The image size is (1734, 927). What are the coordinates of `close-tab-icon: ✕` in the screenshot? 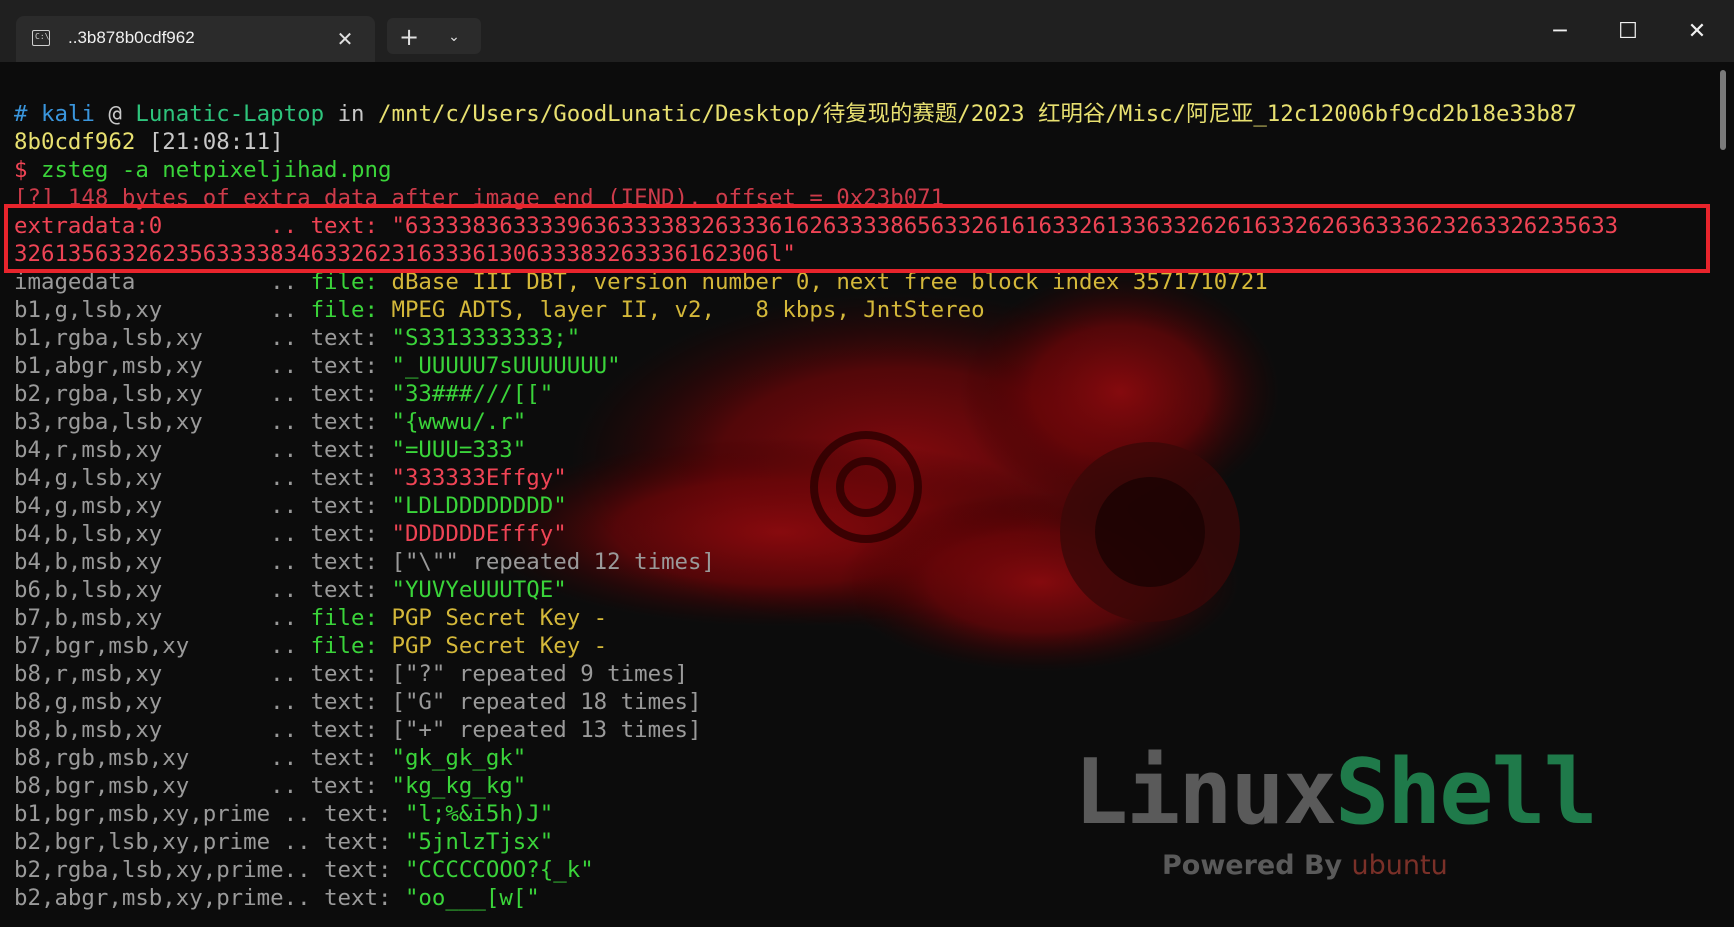 It's located at (345, 39).